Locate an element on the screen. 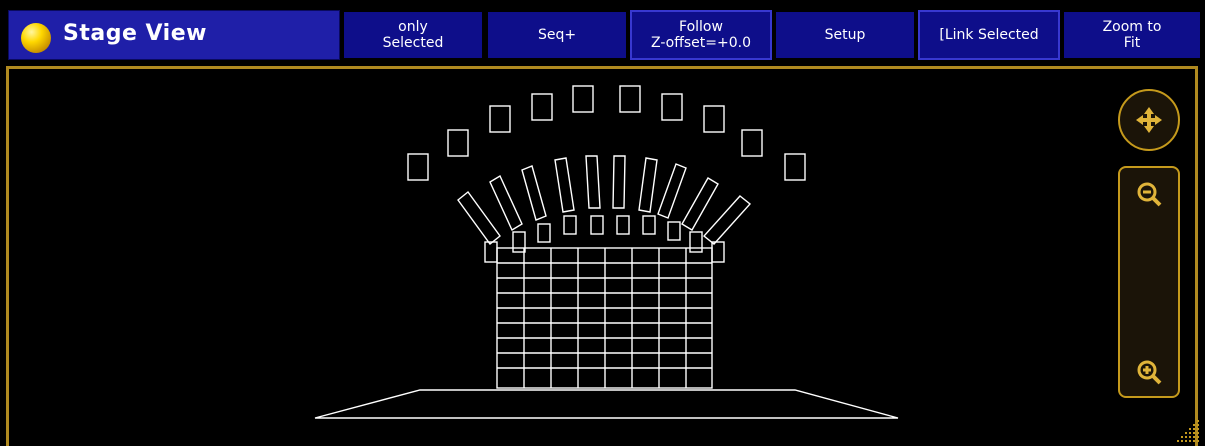 This screenshot has height=446, width=1205. zoom-out-button is located at coordinates (1149, 194).